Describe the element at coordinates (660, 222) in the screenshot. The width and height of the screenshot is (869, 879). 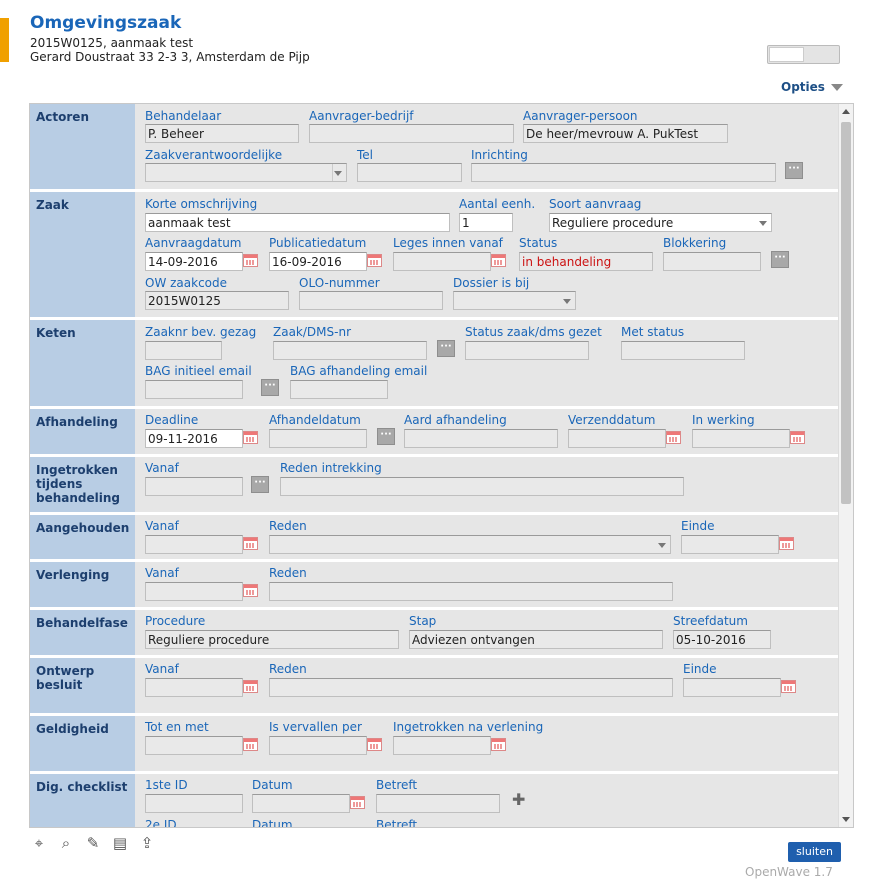
I see `soort-aanvraag-select: Reguliere procedure` at that location.